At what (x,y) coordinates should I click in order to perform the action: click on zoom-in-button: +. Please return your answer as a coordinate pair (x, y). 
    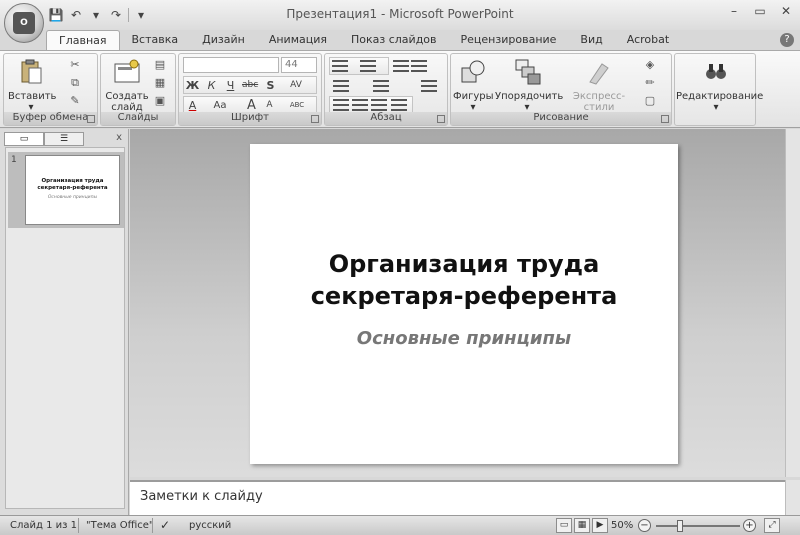
    Looking at the image, I should click on (749, 525).